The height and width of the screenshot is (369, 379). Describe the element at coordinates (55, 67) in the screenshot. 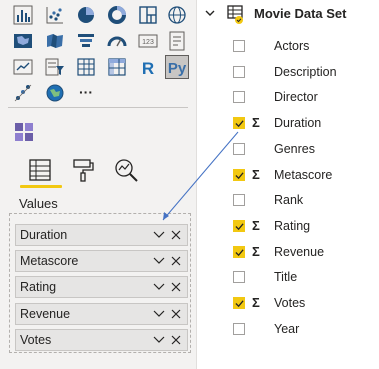

I see `slicer-icon` at that location.